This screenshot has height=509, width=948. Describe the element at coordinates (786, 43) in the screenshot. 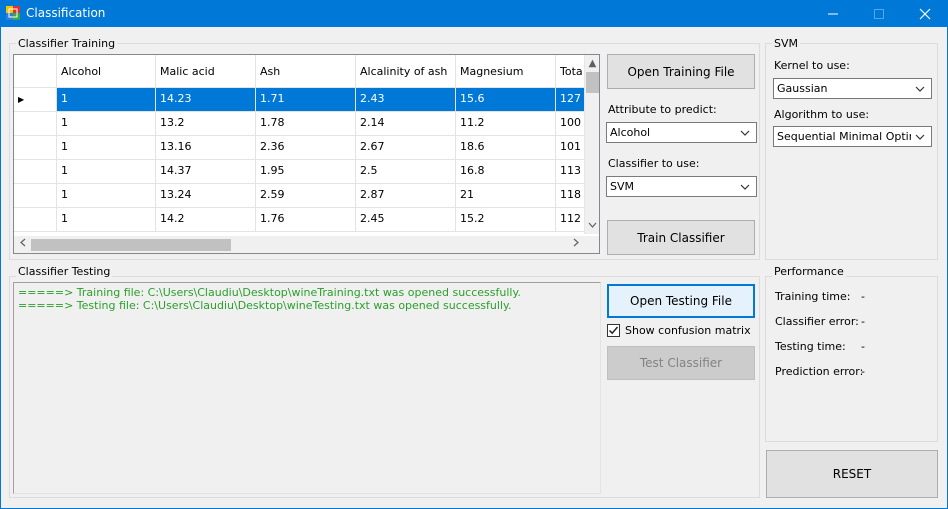

I see `svm-group-label: SVM` at that location.